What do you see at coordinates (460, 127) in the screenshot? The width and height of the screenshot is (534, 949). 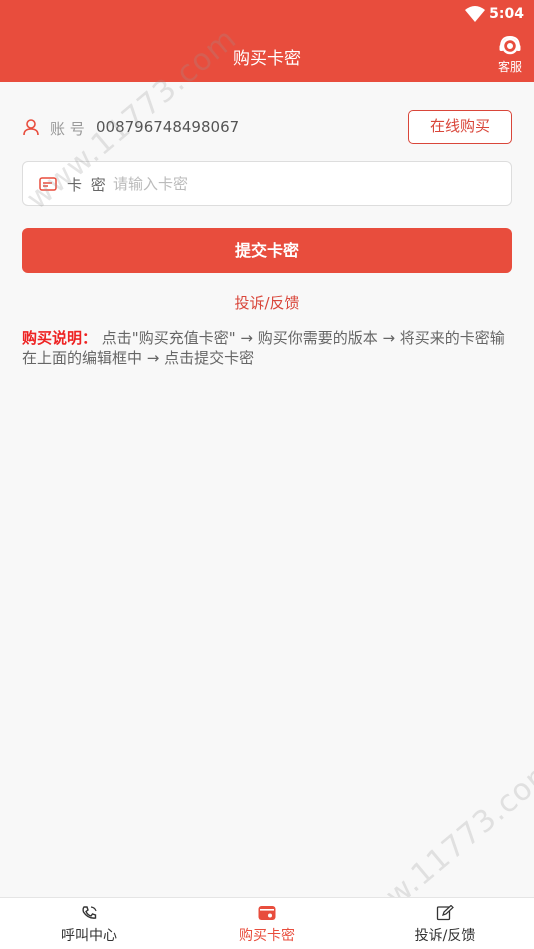 I see `buy-online-button: 在线购买` at bounding box center [460, 127].